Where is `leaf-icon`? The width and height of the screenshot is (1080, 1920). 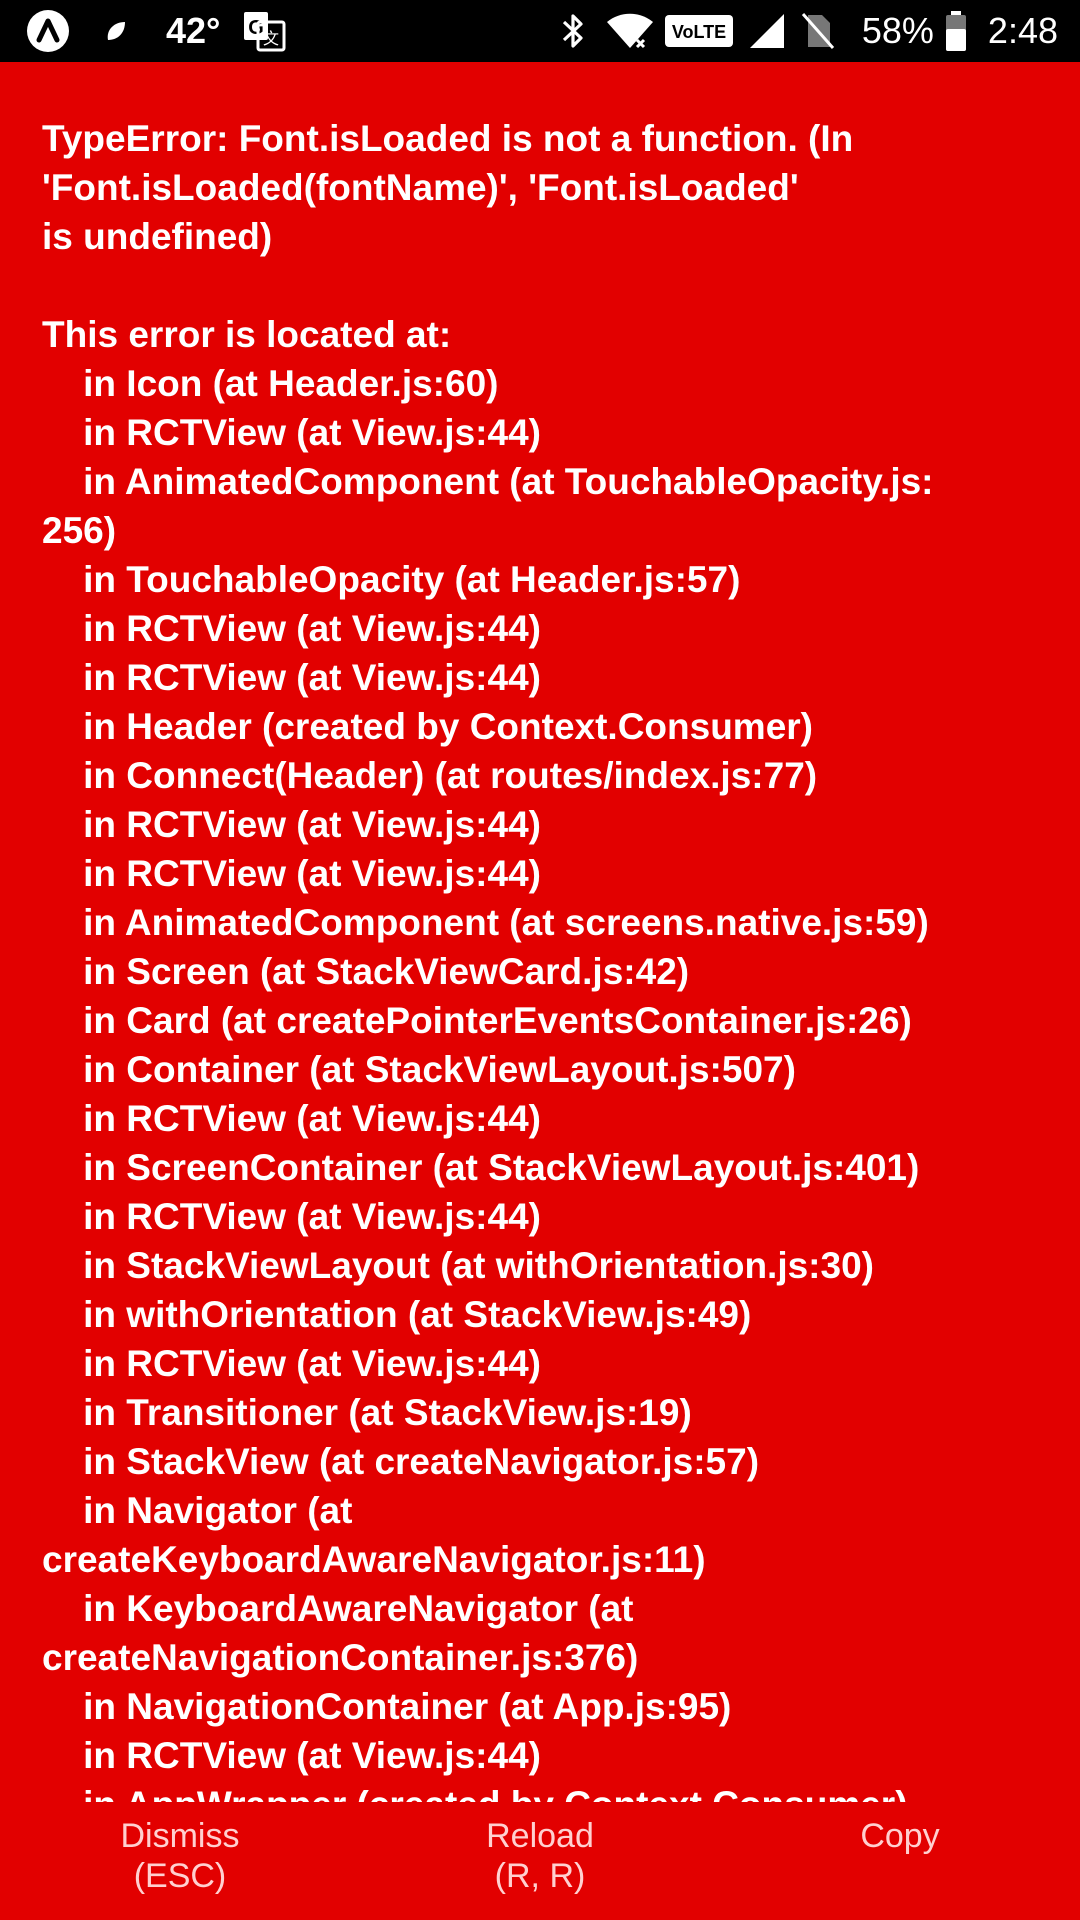
leaf-icon is located at coordinates (116, 31).